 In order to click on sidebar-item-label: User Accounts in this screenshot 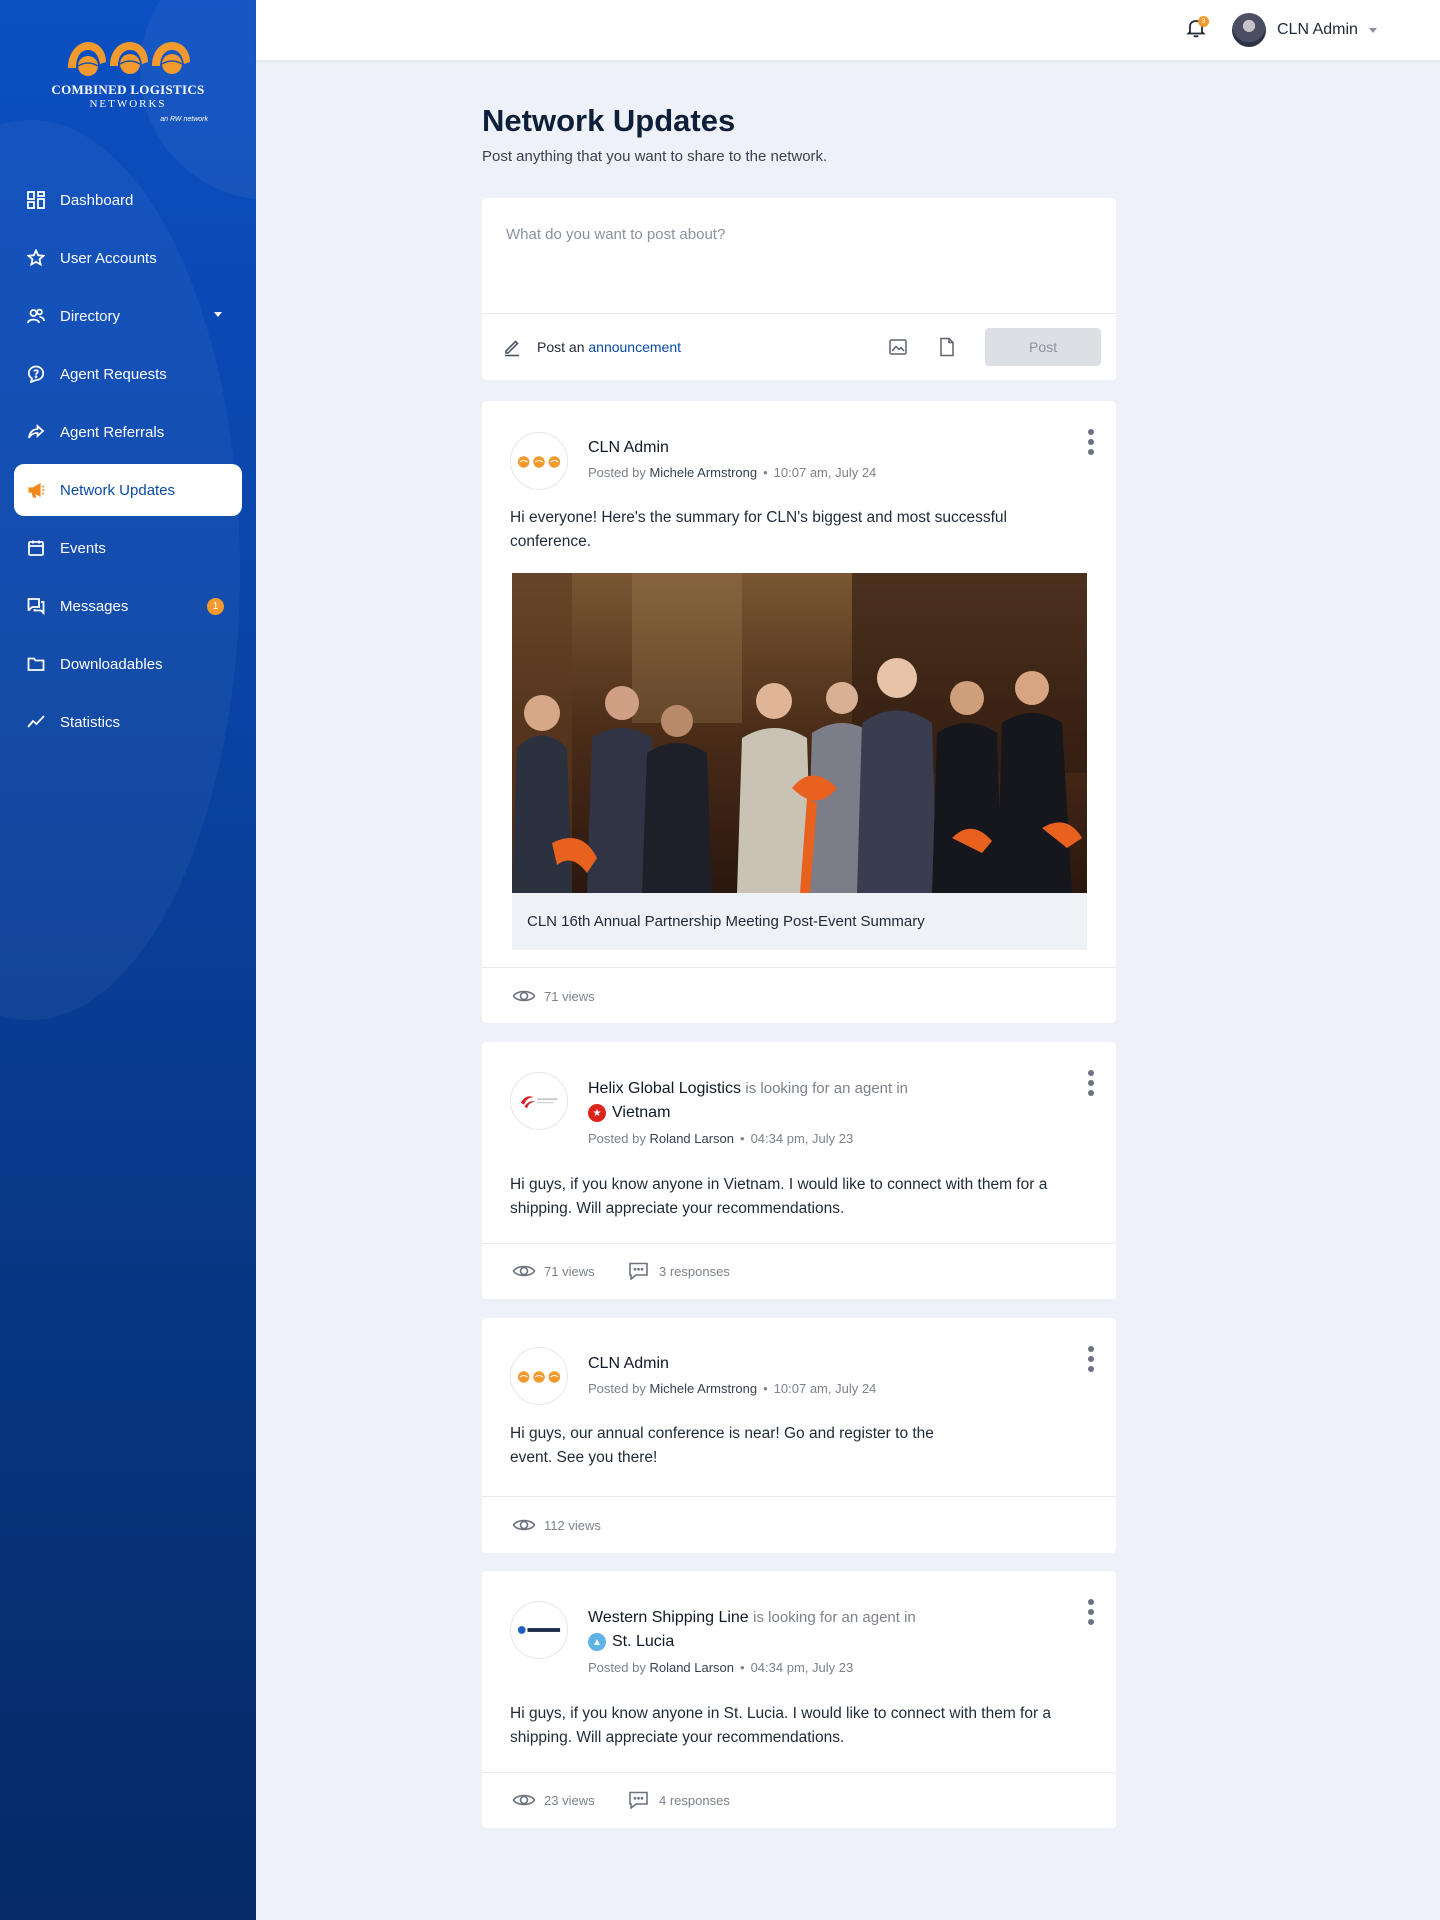, I will do `click(108, 258)`.